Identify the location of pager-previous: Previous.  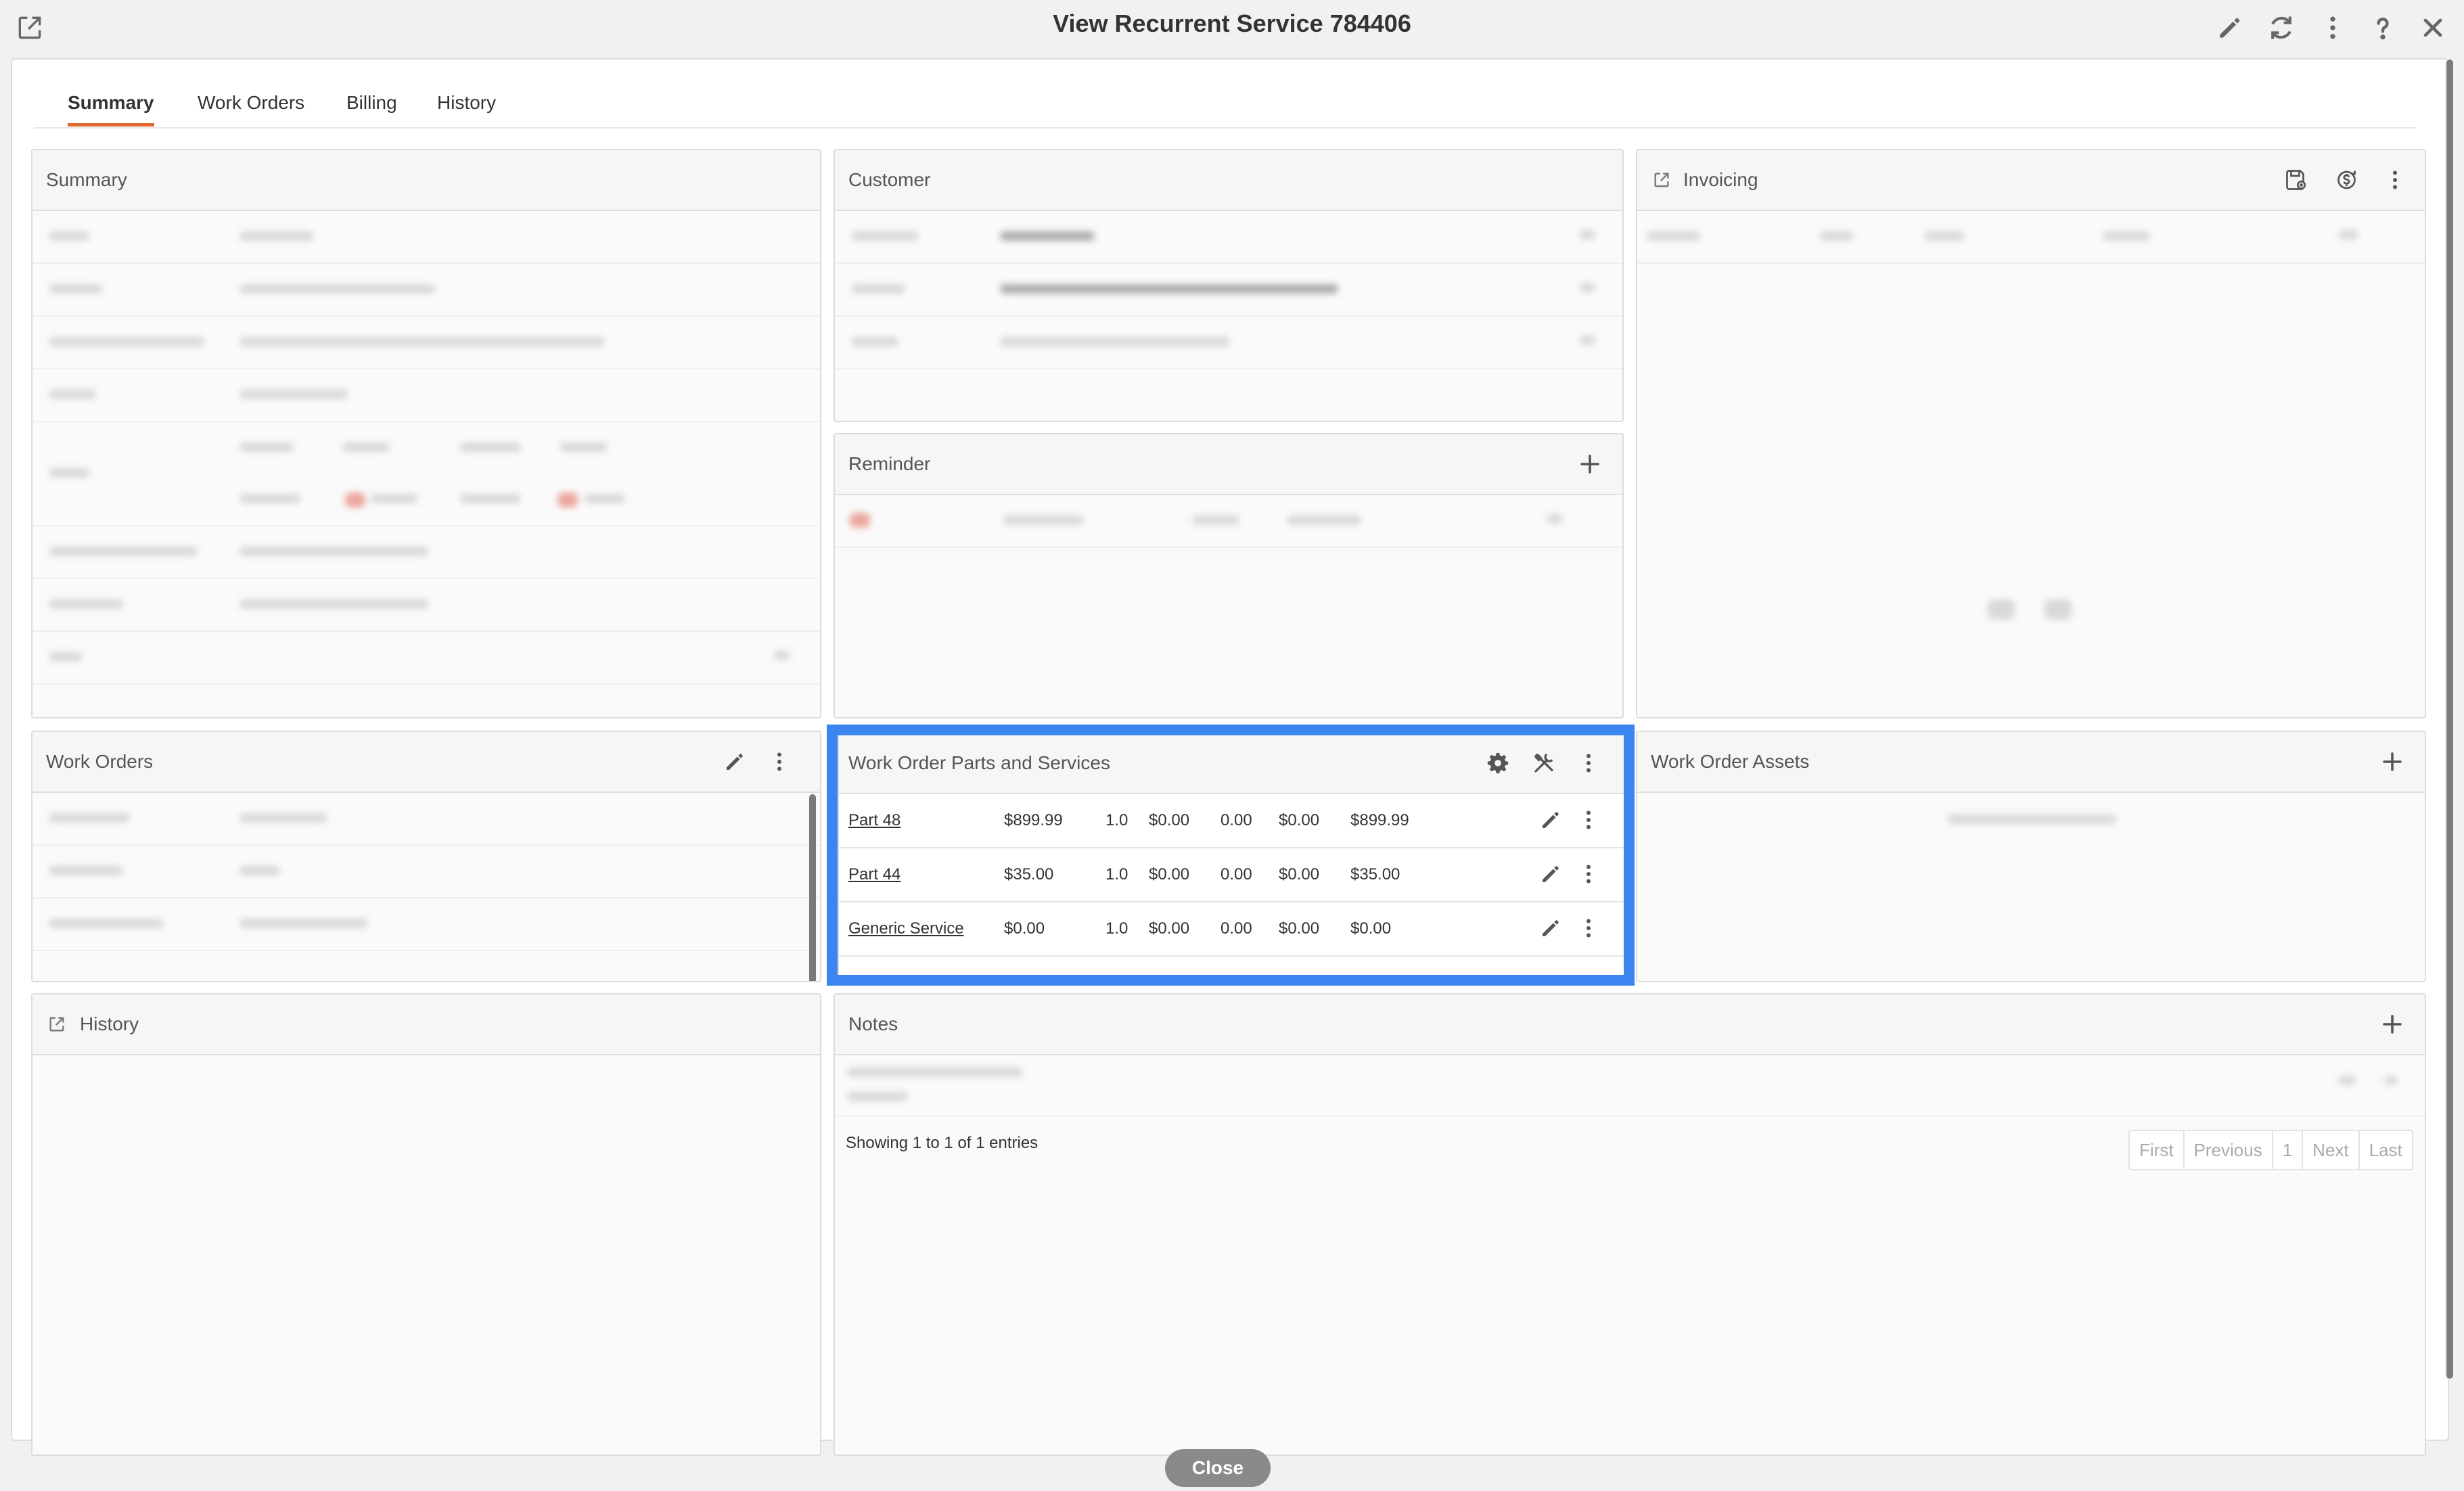
(2229, 1150).